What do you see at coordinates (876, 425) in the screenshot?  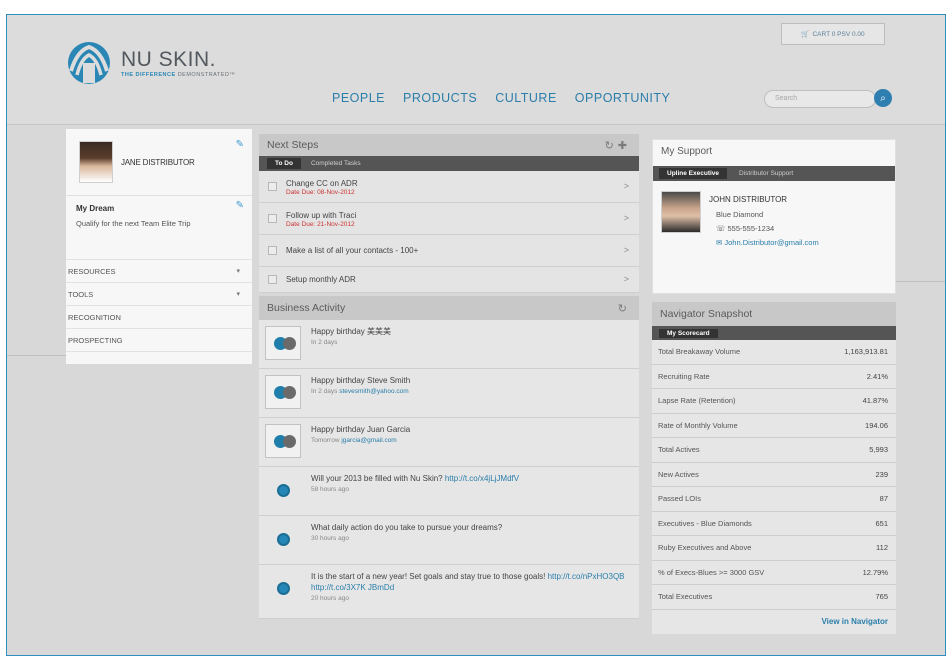 I see `scorecard-value: 194.06` at bounding box center [876, 425].